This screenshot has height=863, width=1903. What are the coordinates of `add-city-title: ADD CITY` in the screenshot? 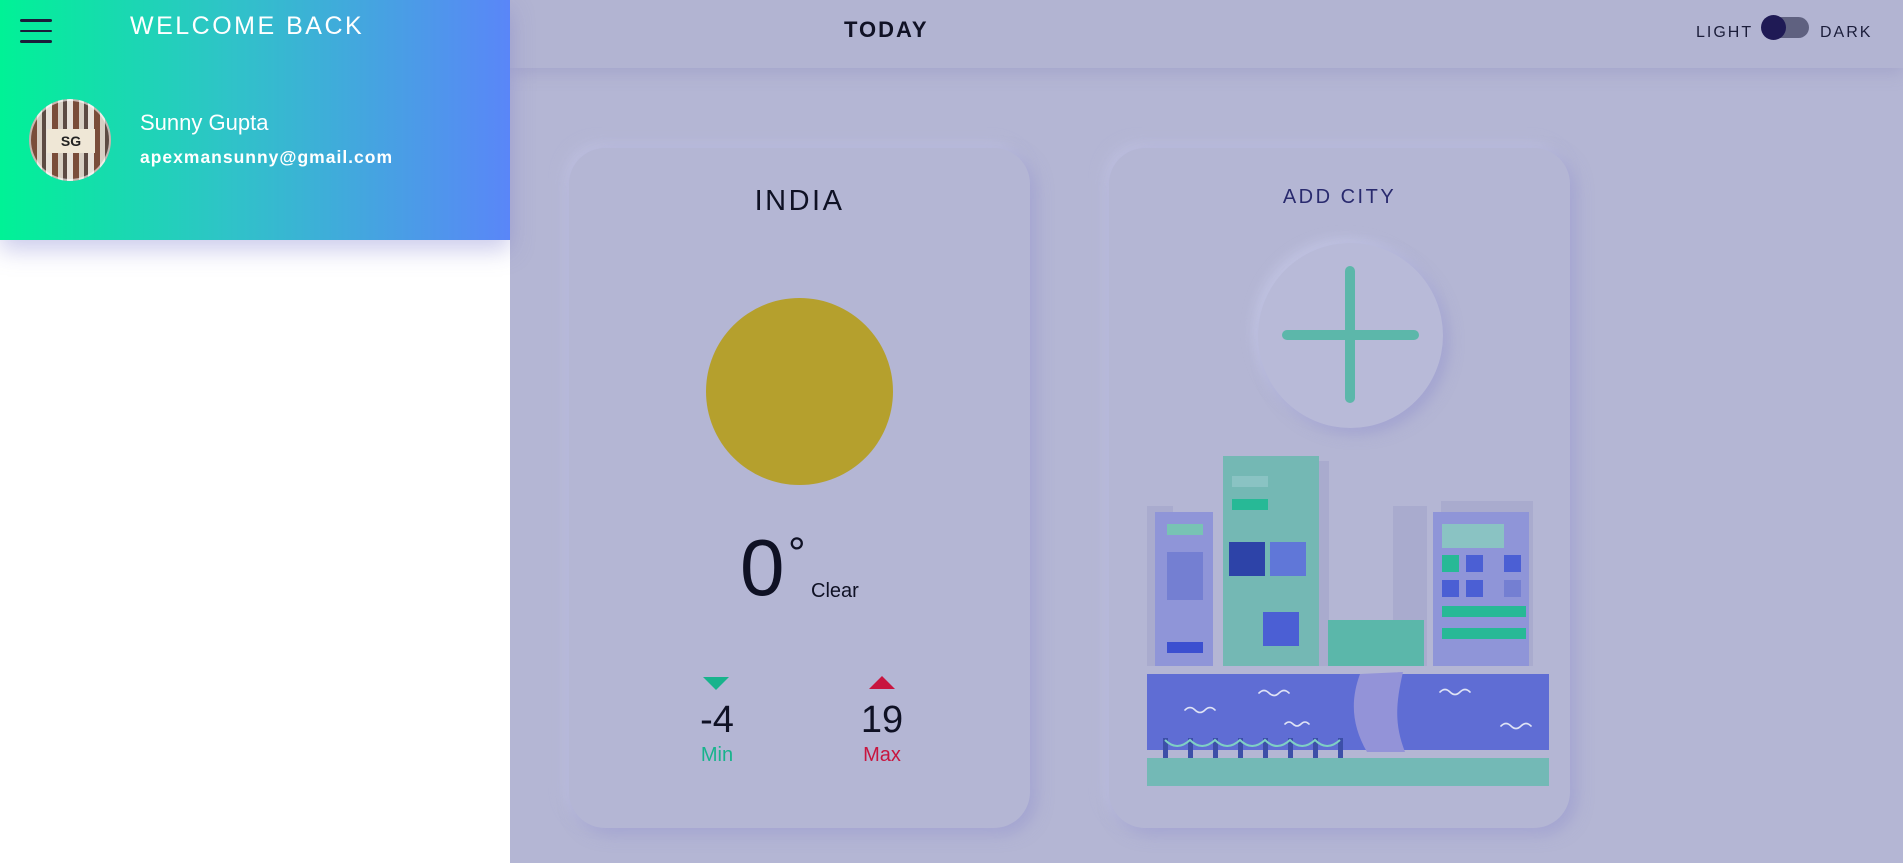 It's located at (1339, 197).